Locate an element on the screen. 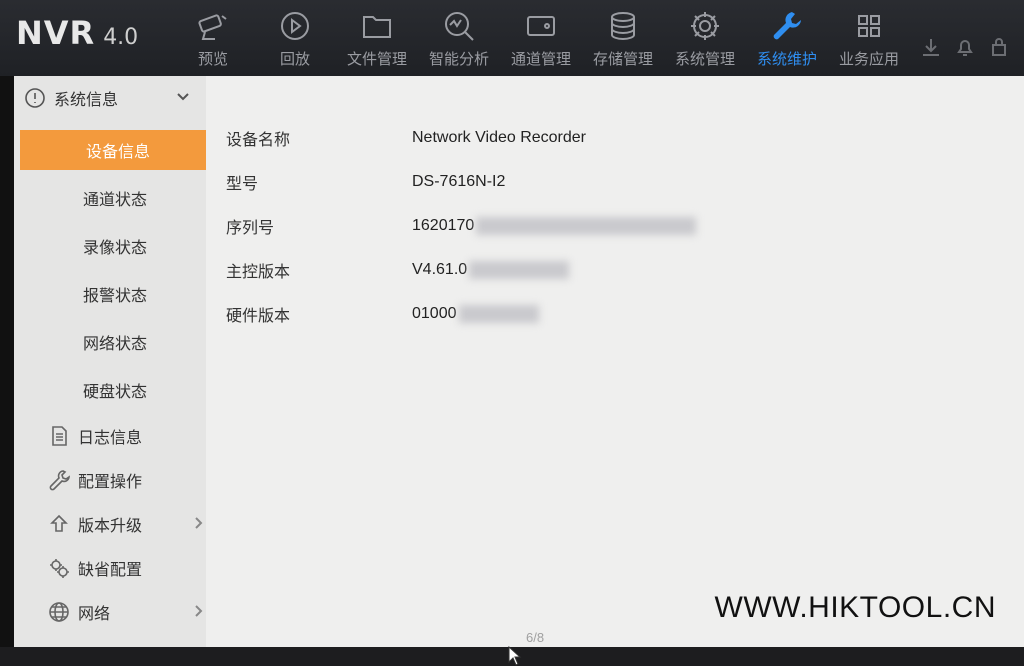  nav-label: 预览 is located at coordinates (212, 59).